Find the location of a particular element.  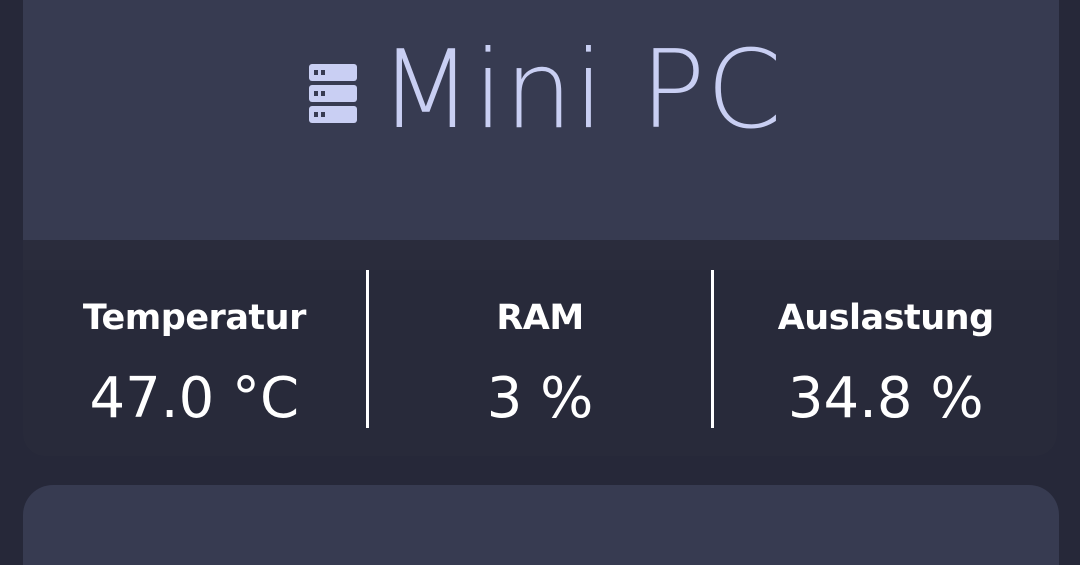

stat-temperature: Temperatur 47.0 °C is located at coordinates (194, 363).